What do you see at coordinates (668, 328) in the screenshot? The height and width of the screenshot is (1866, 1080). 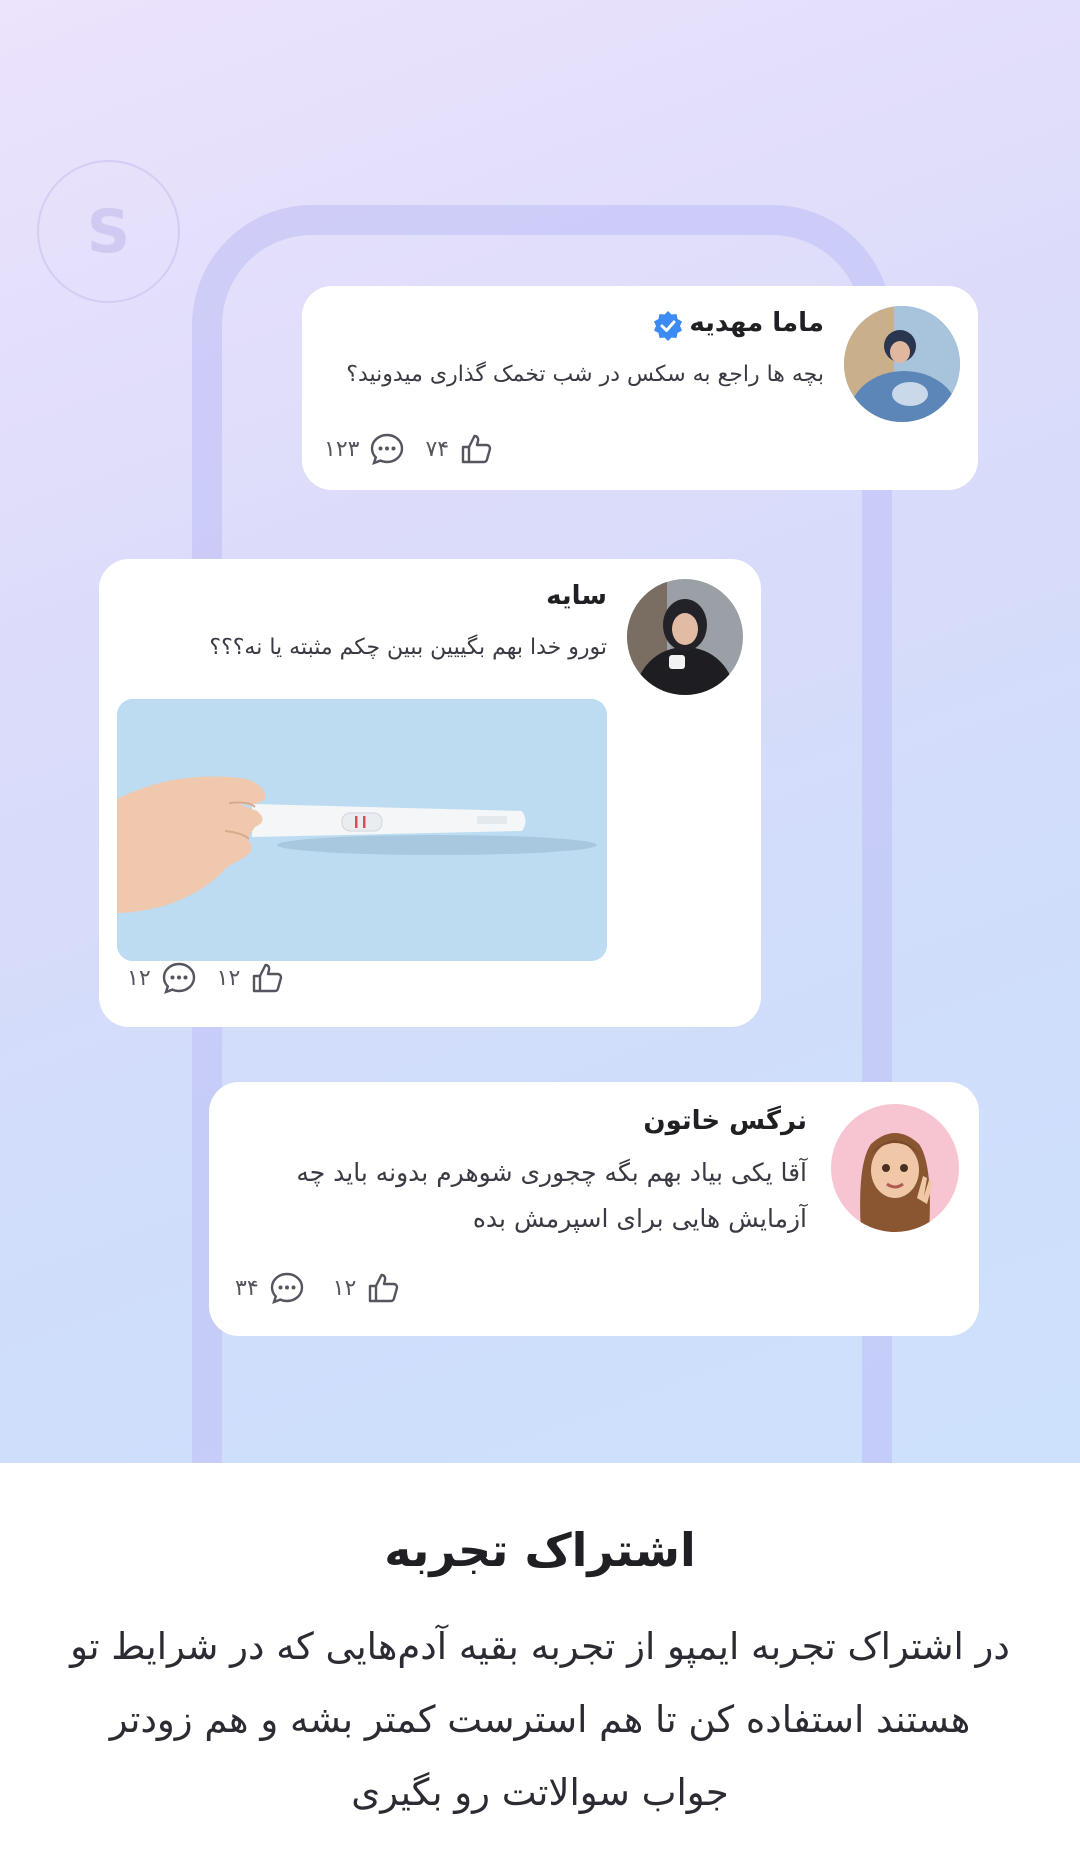 I see `verified-badge-icon` at bounding box center [668, 328].